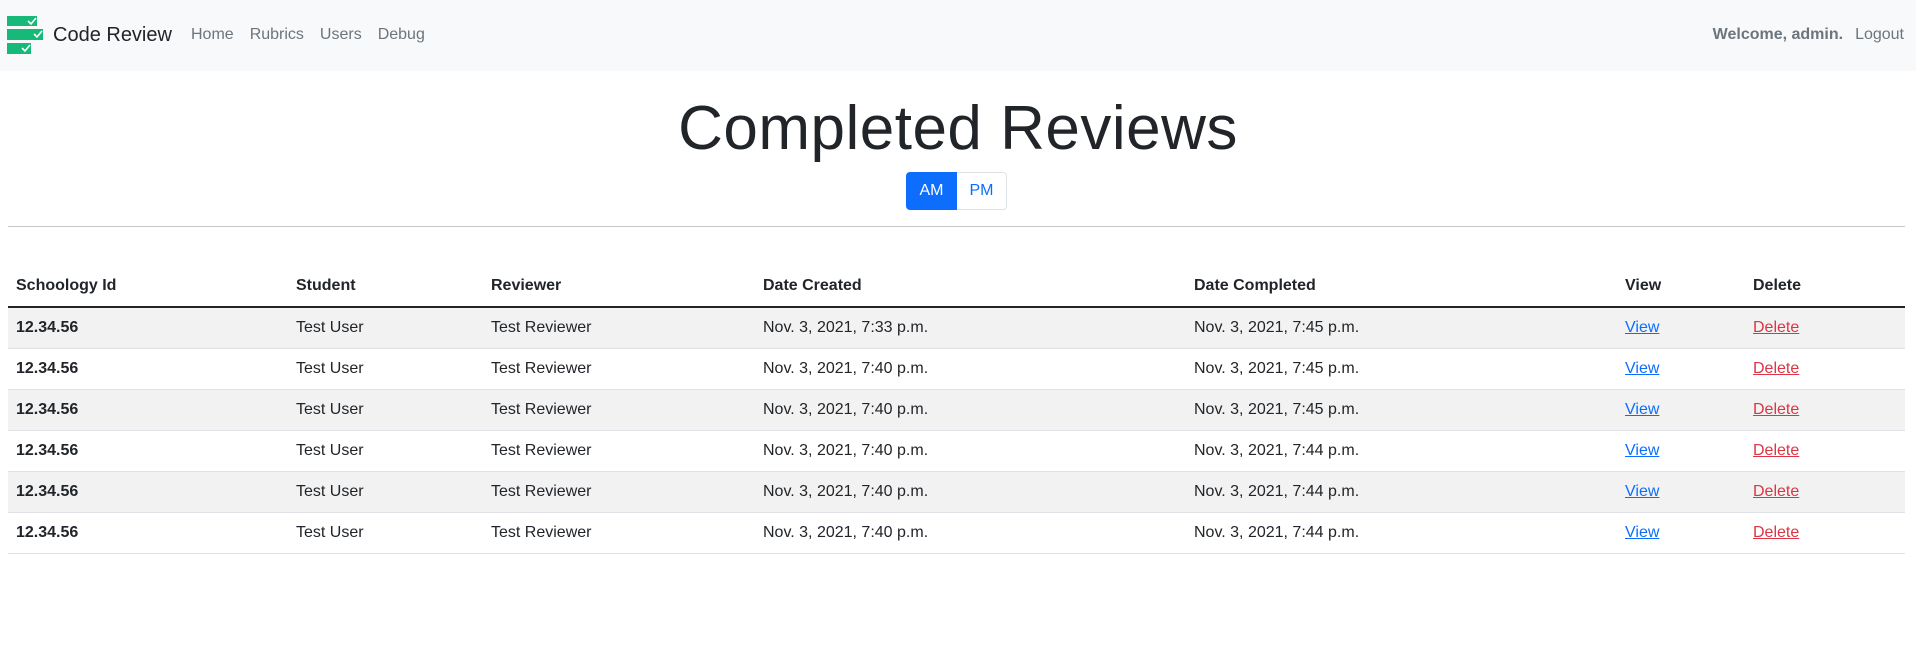 The height and width of the screenshot is (650, 1916). Describe the element at coordinates (1873, 35) in the screenshot. I see `logout-link: Logout` at that location.